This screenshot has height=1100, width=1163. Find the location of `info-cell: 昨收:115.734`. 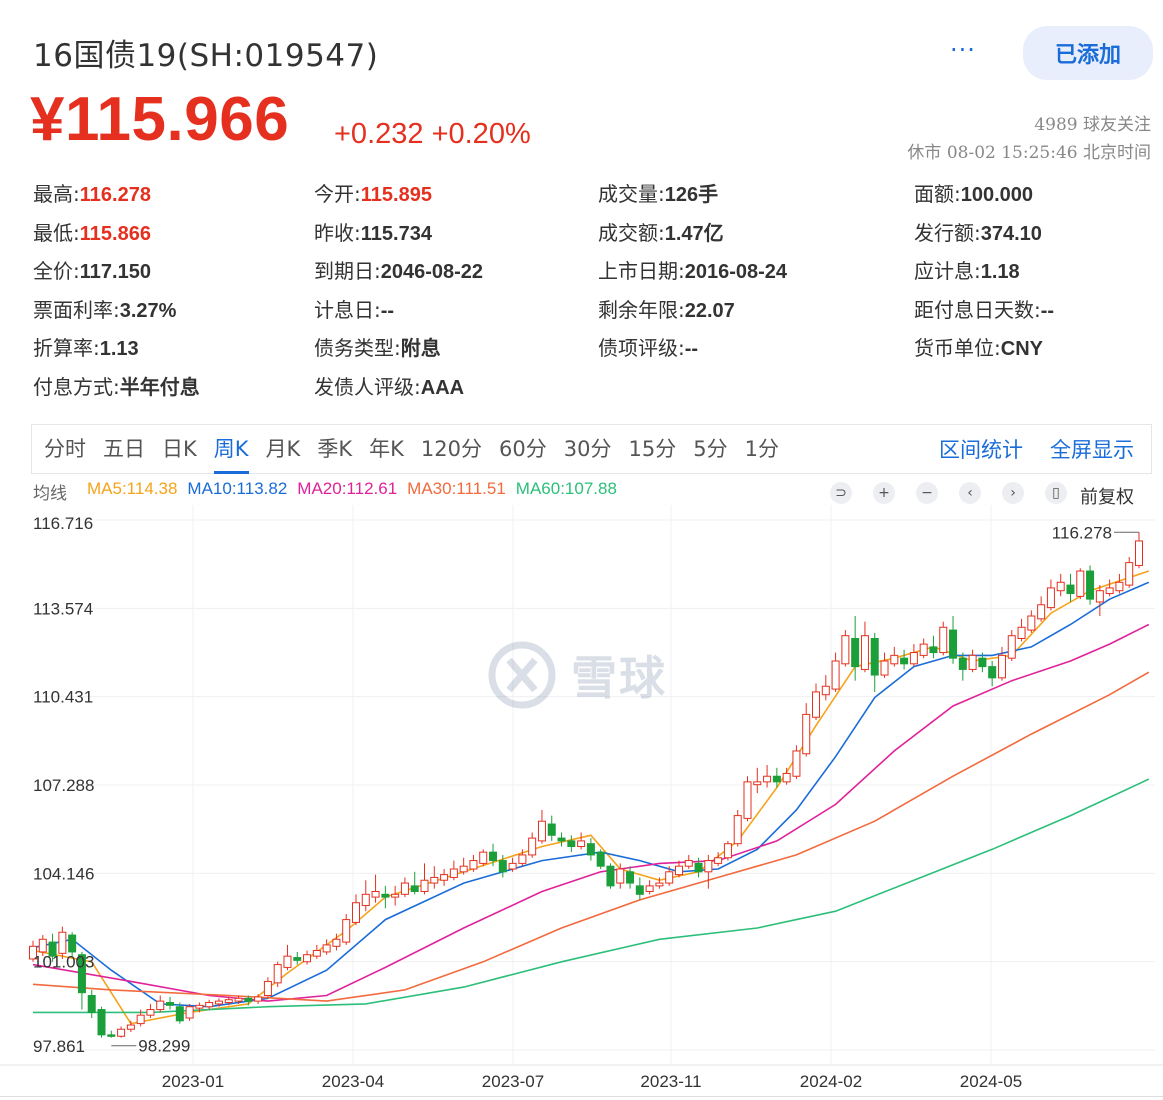

info-cell: 昨收:115.734 is located at coordinates (373, 231).